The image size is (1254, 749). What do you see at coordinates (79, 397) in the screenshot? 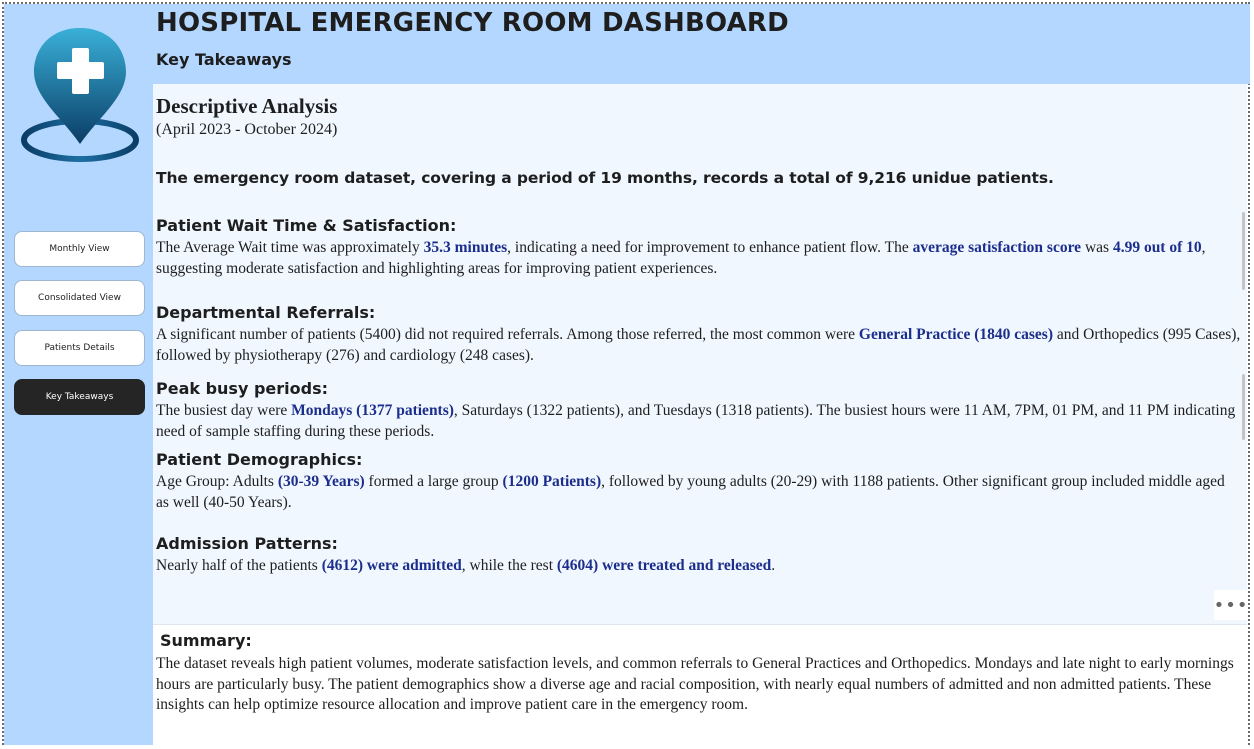
I see `nav-button-key-takeaways: Key Takeaways` at bounding box center [79, 397].